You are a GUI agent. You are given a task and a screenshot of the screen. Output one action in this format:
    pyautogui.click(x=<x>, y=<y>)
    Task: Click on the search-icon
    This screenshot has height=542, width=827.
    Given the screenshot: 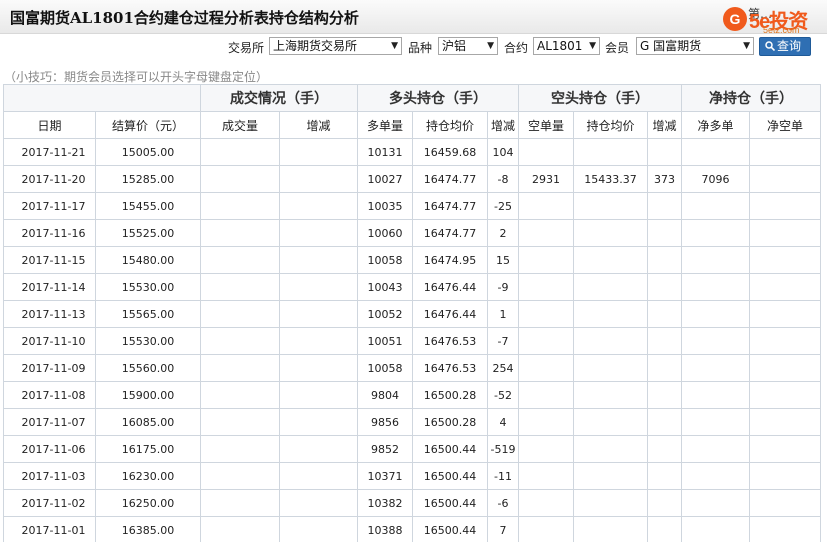 What is the action you would take?
    pyautogui.click(x=770, y=46)
    